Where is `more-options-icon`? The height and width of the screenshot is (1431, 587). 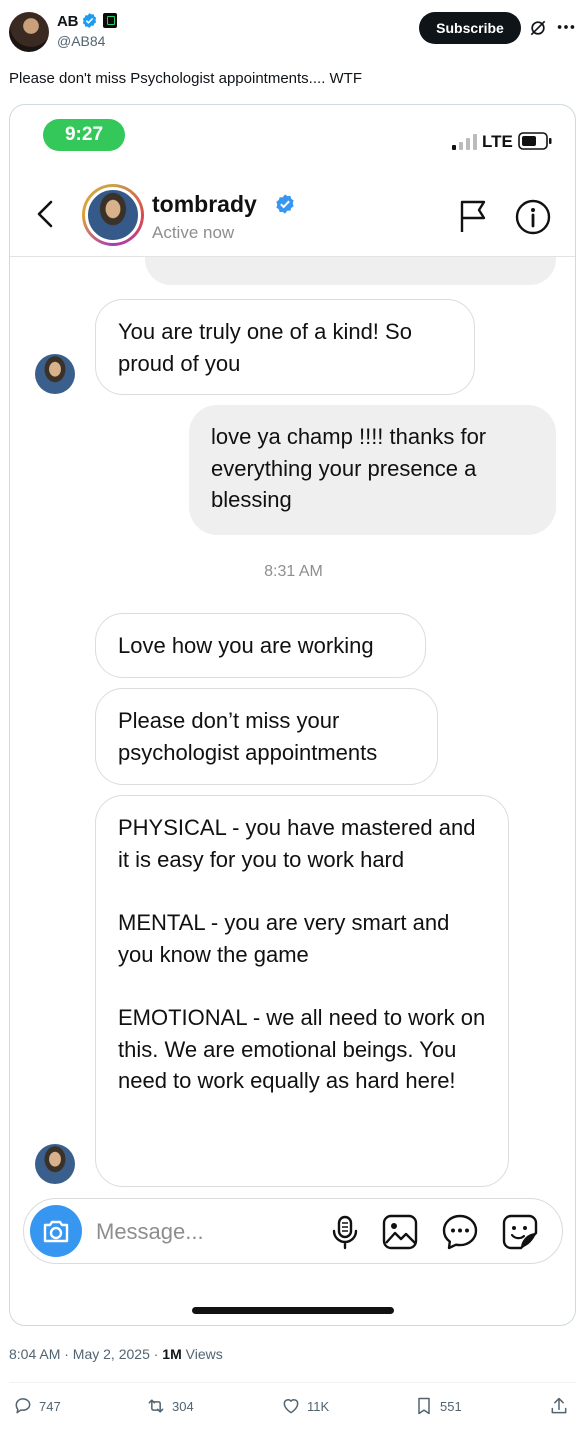 more-options-icon is located at coordinates (566, 27).